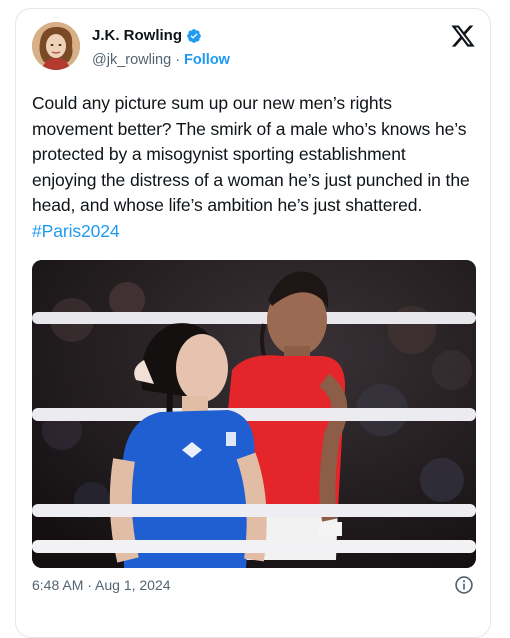  I want to click on follow-button: Follow, so click(207, 60).